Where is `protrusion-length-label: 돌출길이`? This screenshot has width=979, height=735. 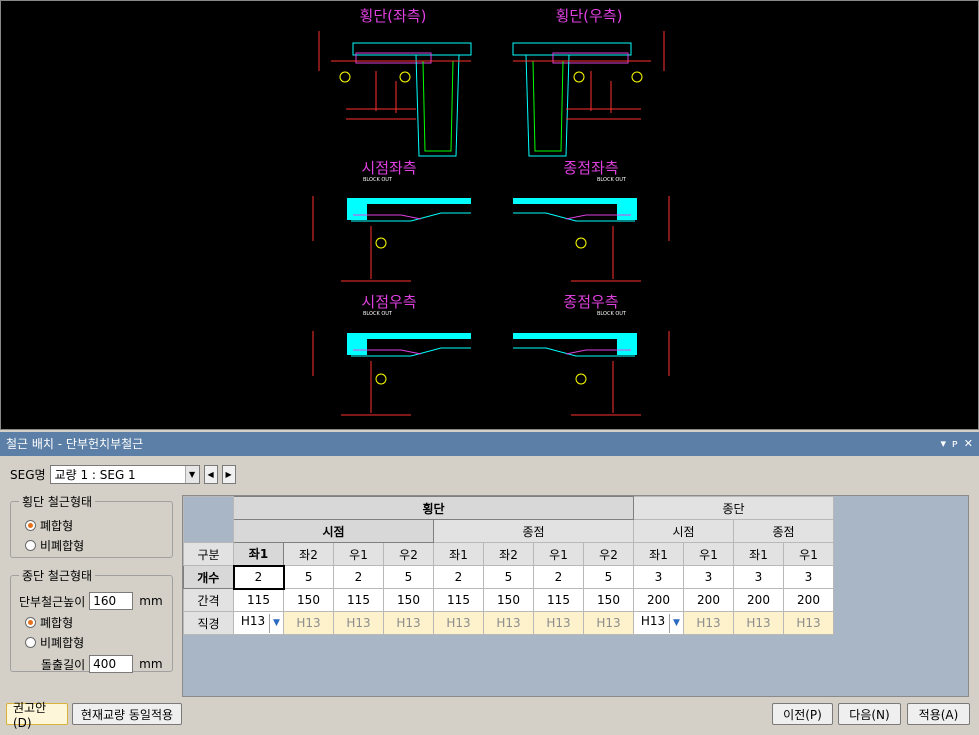
protrusion-length-label: 돌출길이 is located at coordinates (63, 664).